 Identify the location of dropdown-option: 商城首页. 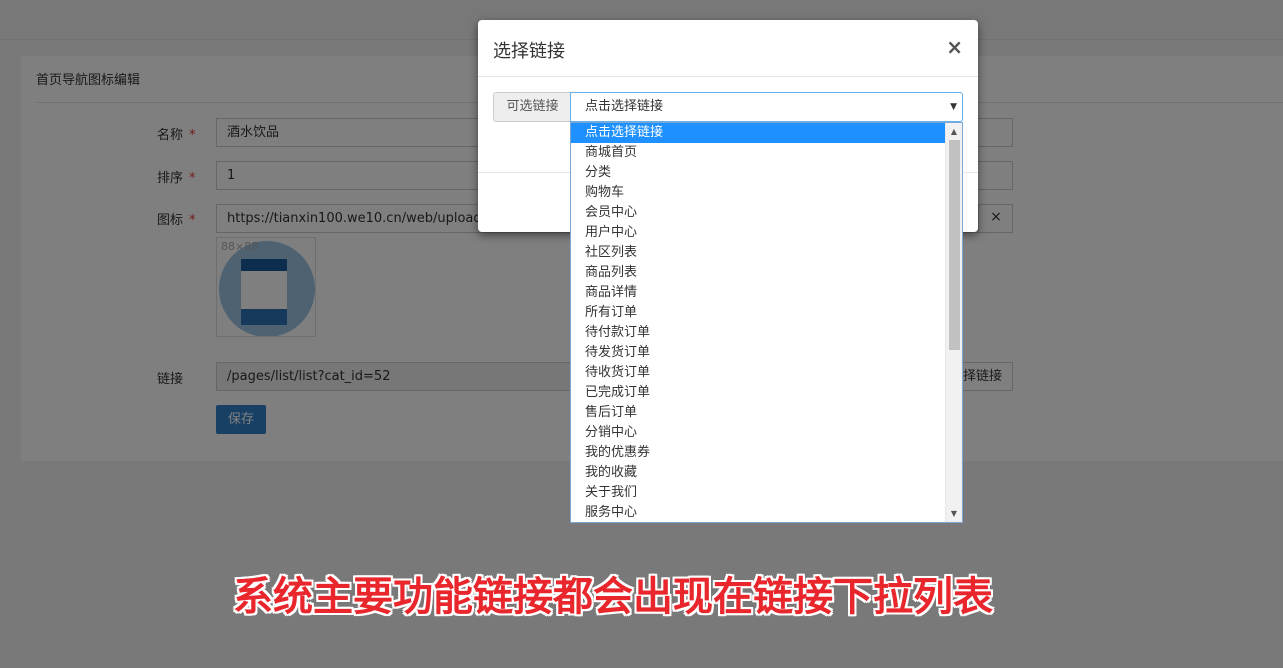
(758, 153).